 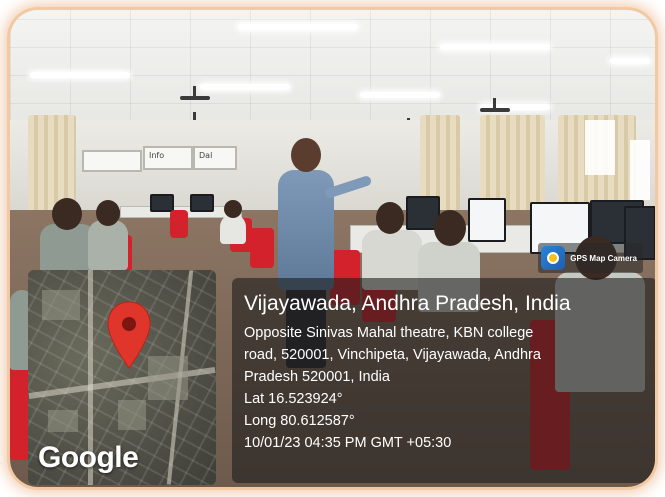 I want to click on location-title: Vijayawada, Andhra Pradesh, India, so click(x=407, y=303).